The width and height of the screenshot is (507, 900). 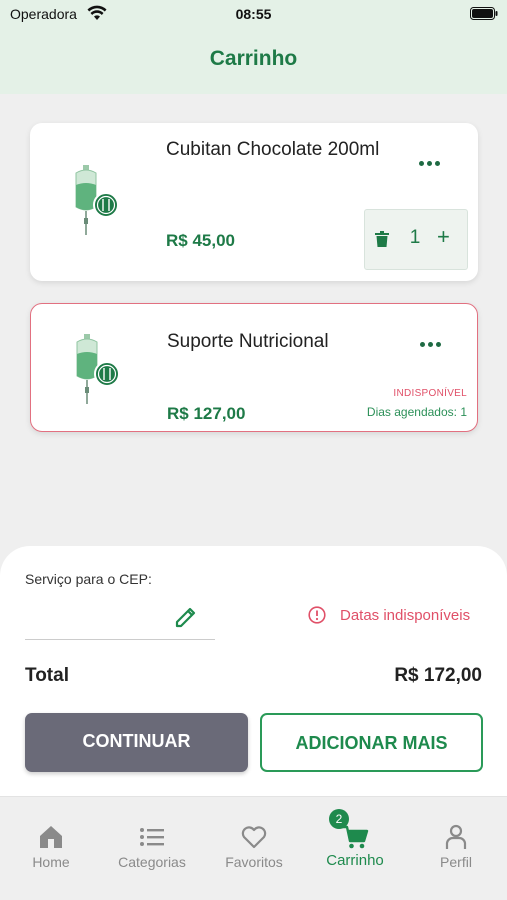 I want to click on tab-label: Carrinho, so click(x=355, y=860).